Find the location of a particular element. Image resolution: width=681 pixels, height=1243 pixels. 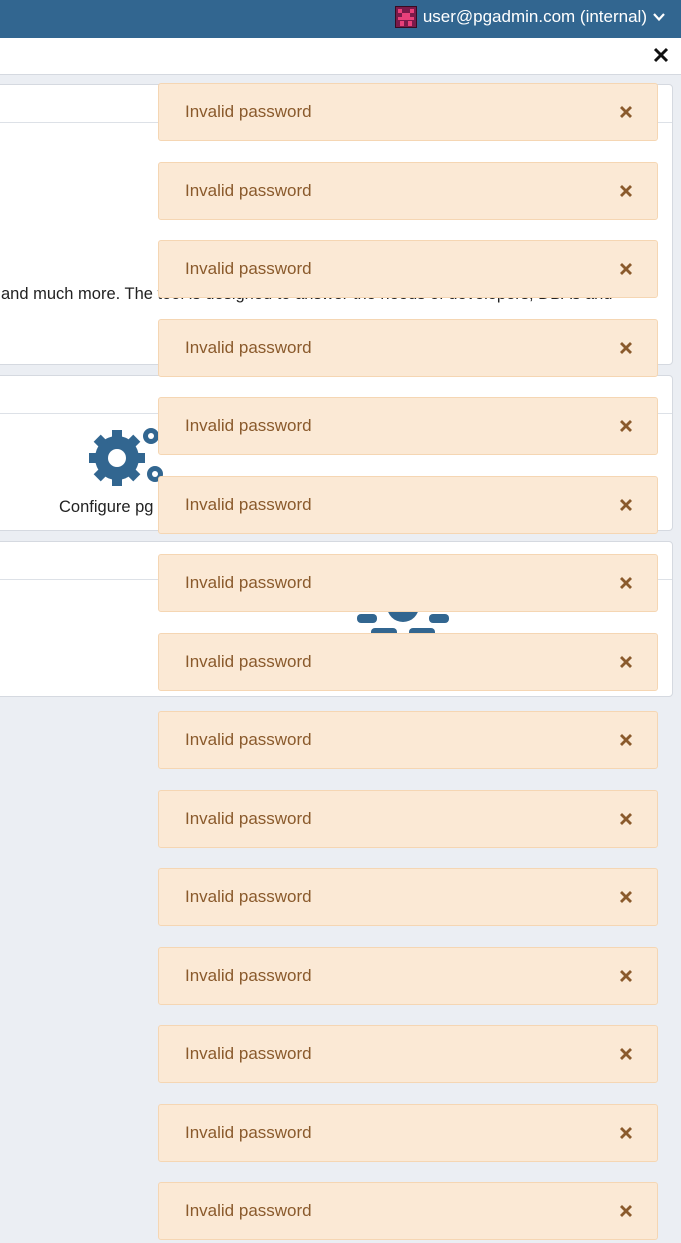

top-navbar: user@pgadmin.com (internal) is located at coordinates (340, 19).